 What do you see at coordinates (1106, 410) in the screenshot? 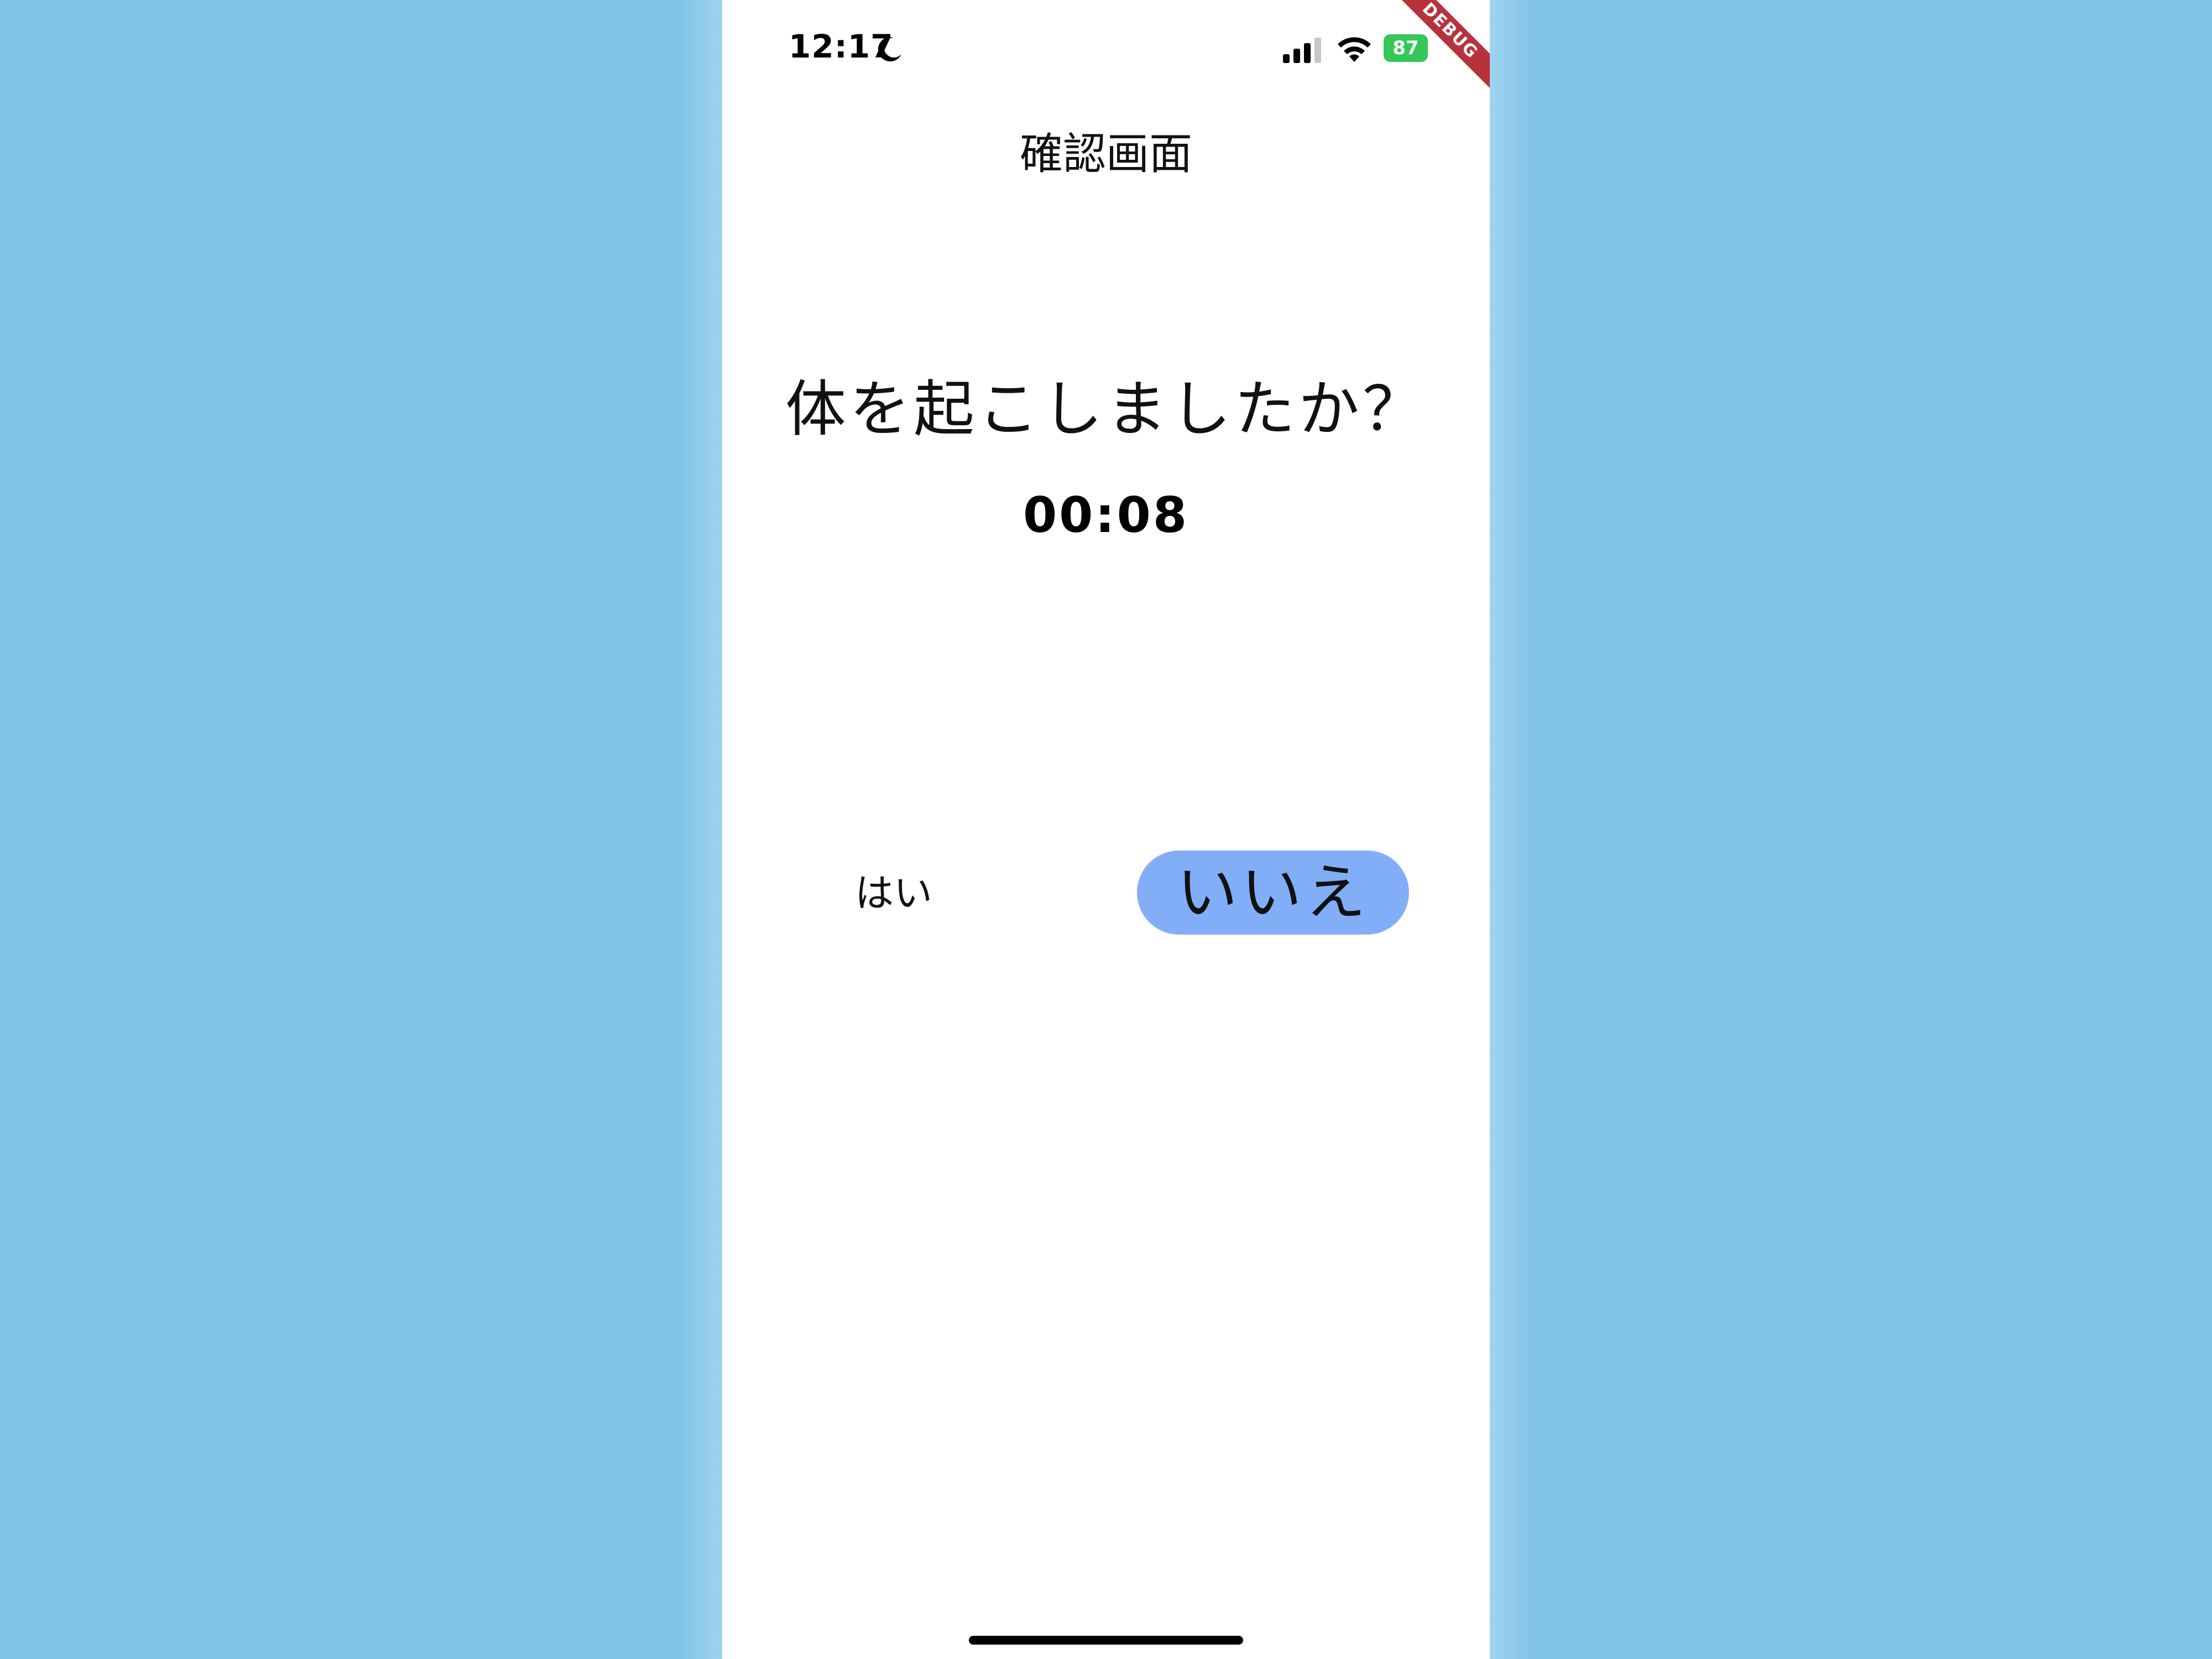
I see `question-text: 体を起こしましたか？` at bounding box center [1106, 410].